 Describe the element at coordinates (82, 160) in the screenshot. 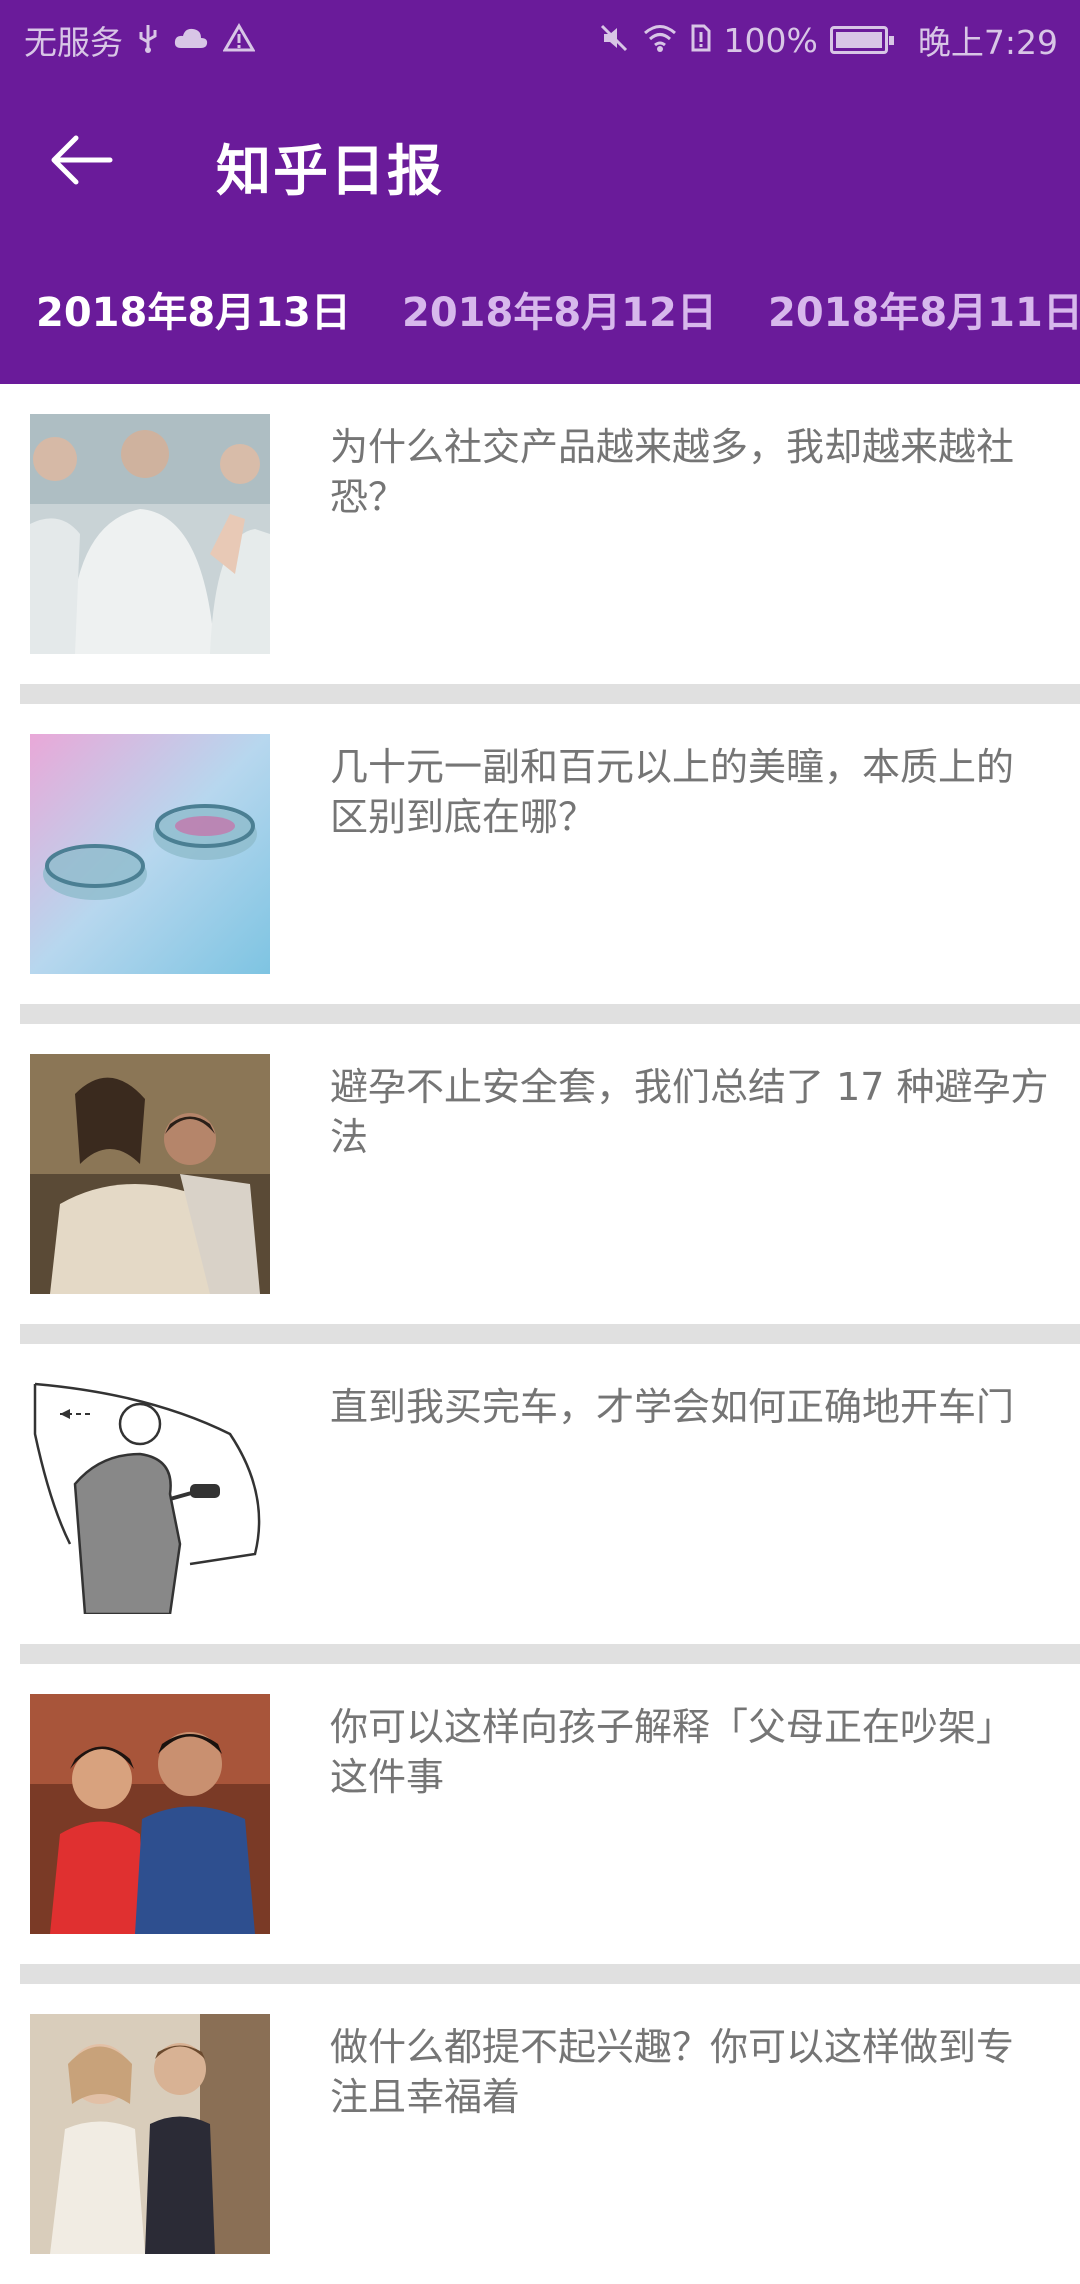

I see `arrow-left-icon` at that location.